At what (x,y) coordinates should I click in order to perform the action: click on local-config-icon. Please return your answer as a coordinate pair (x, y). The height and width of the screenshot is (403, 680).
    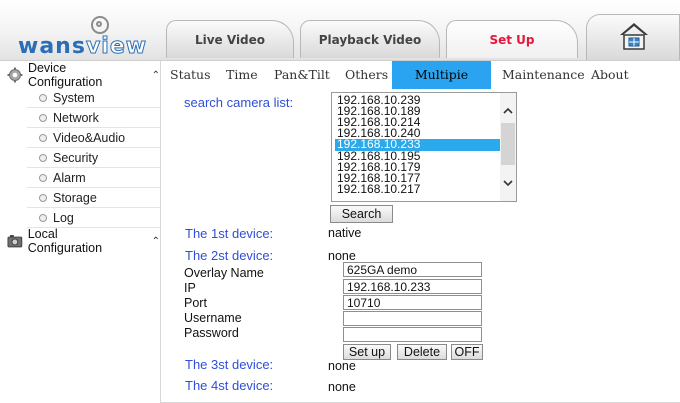
    Looking at the image, I should click on (15, 241).